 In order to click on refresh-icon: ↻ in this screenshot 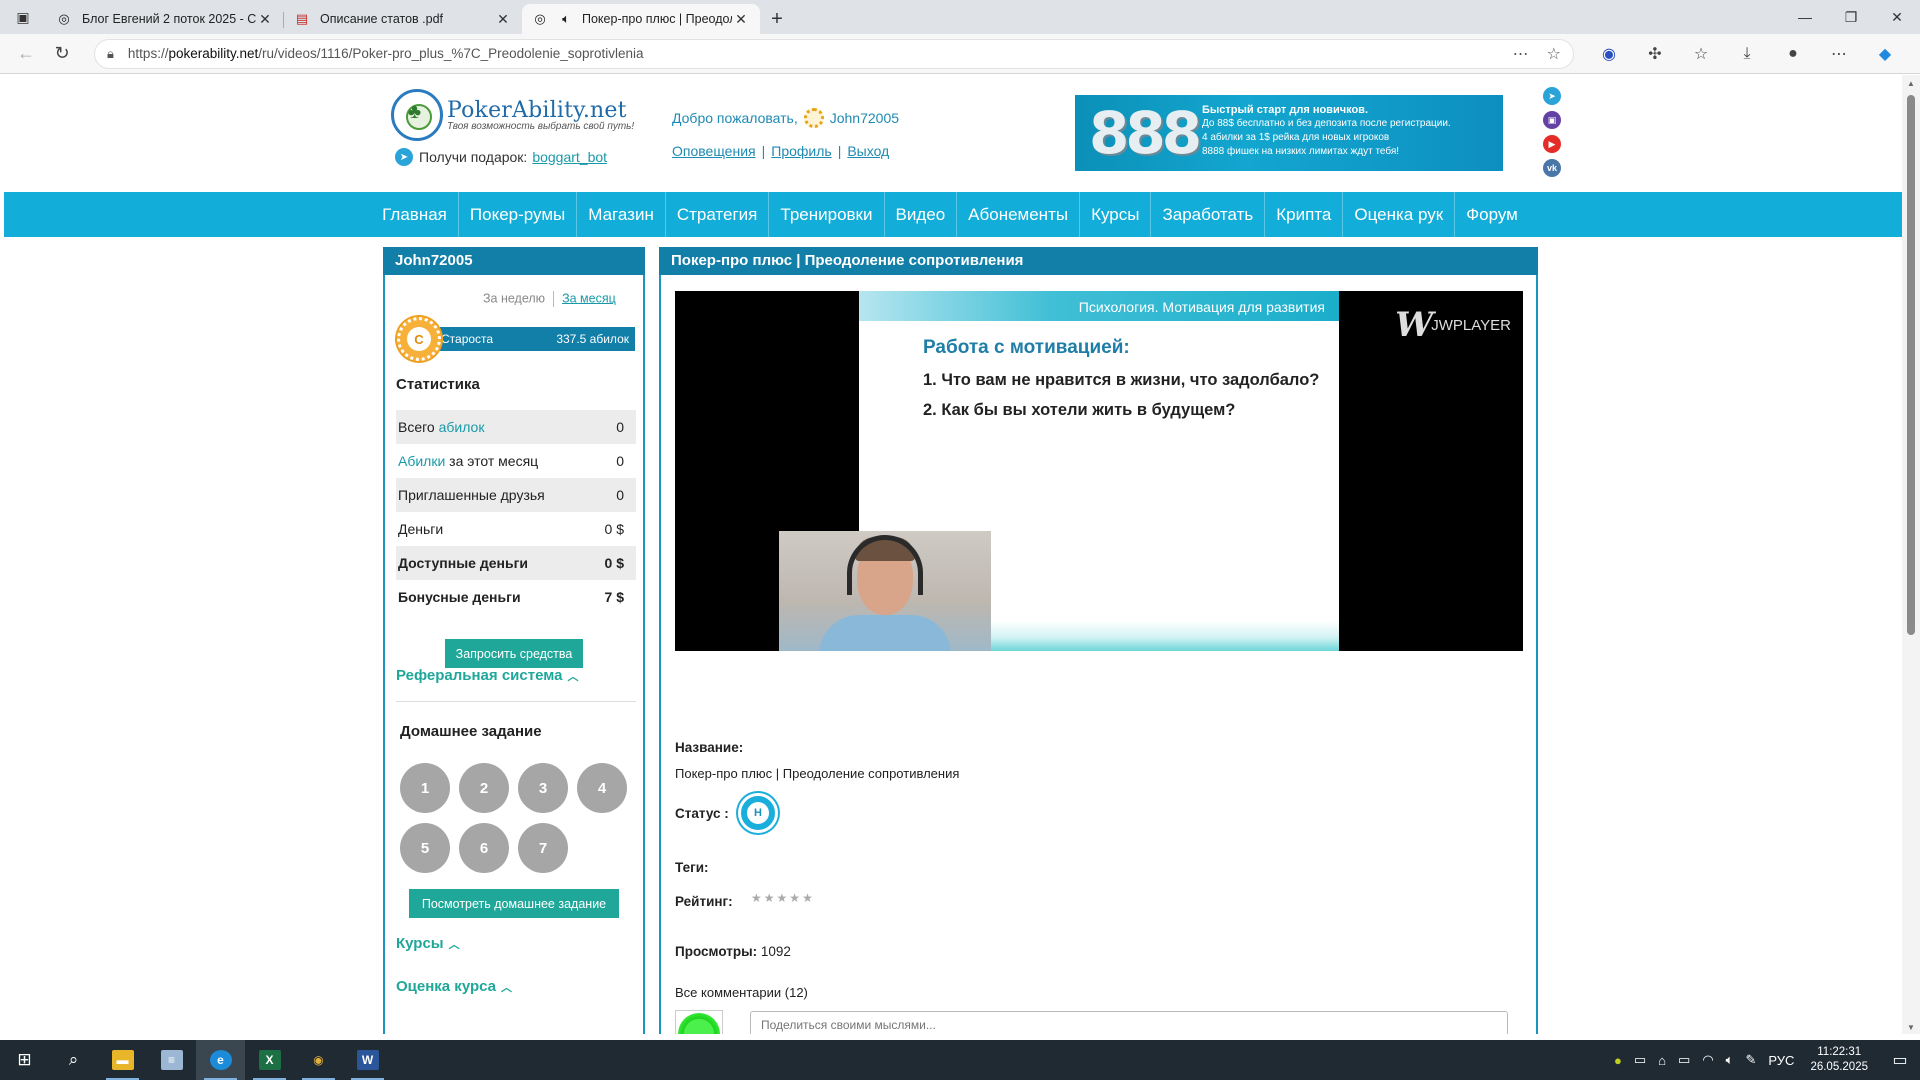, I will do `click(62, 54)`.